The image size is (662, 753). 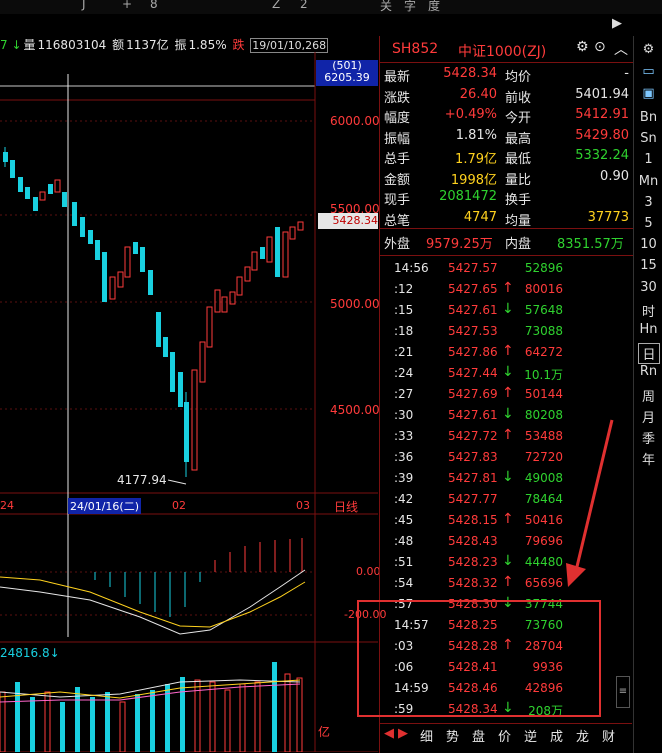 What do you see at coordinates (556, 735) in the screenshot?
I see `tab-trades: 成` at bounding box center [556, 735].